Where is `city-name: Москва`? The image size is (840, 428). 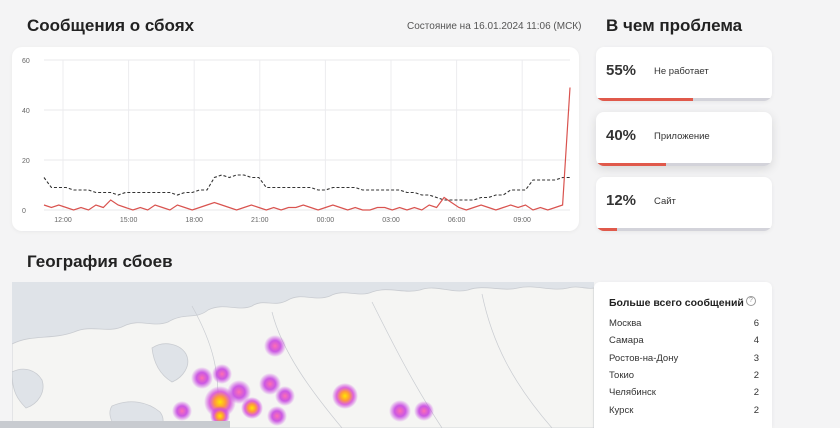 city-name: Москва is located at coordinates (625, 323).